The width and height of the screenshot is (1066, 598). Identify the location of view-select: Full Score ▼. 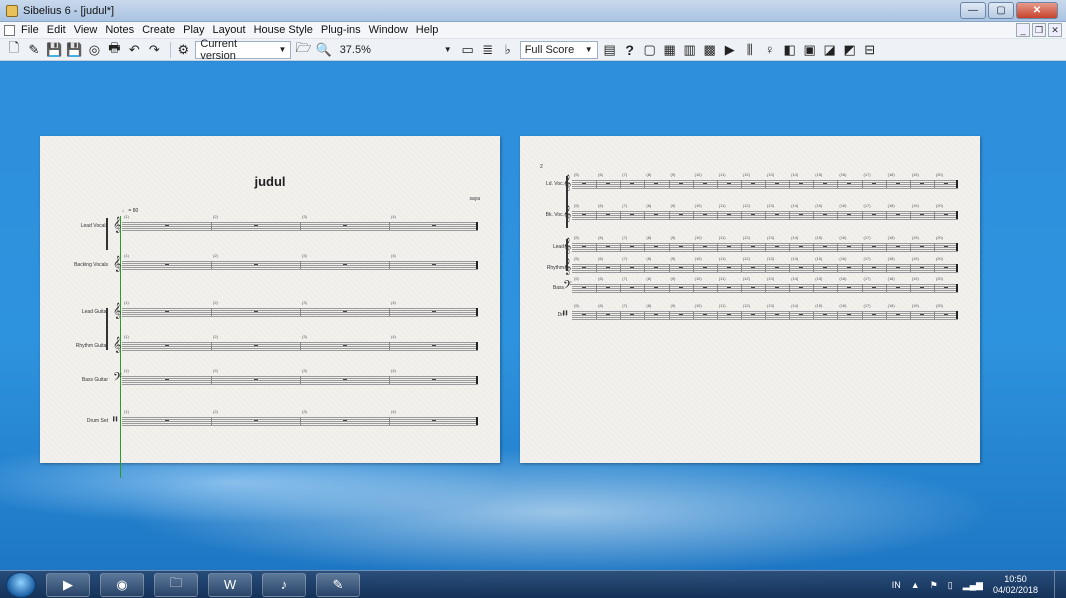
(558, 49).